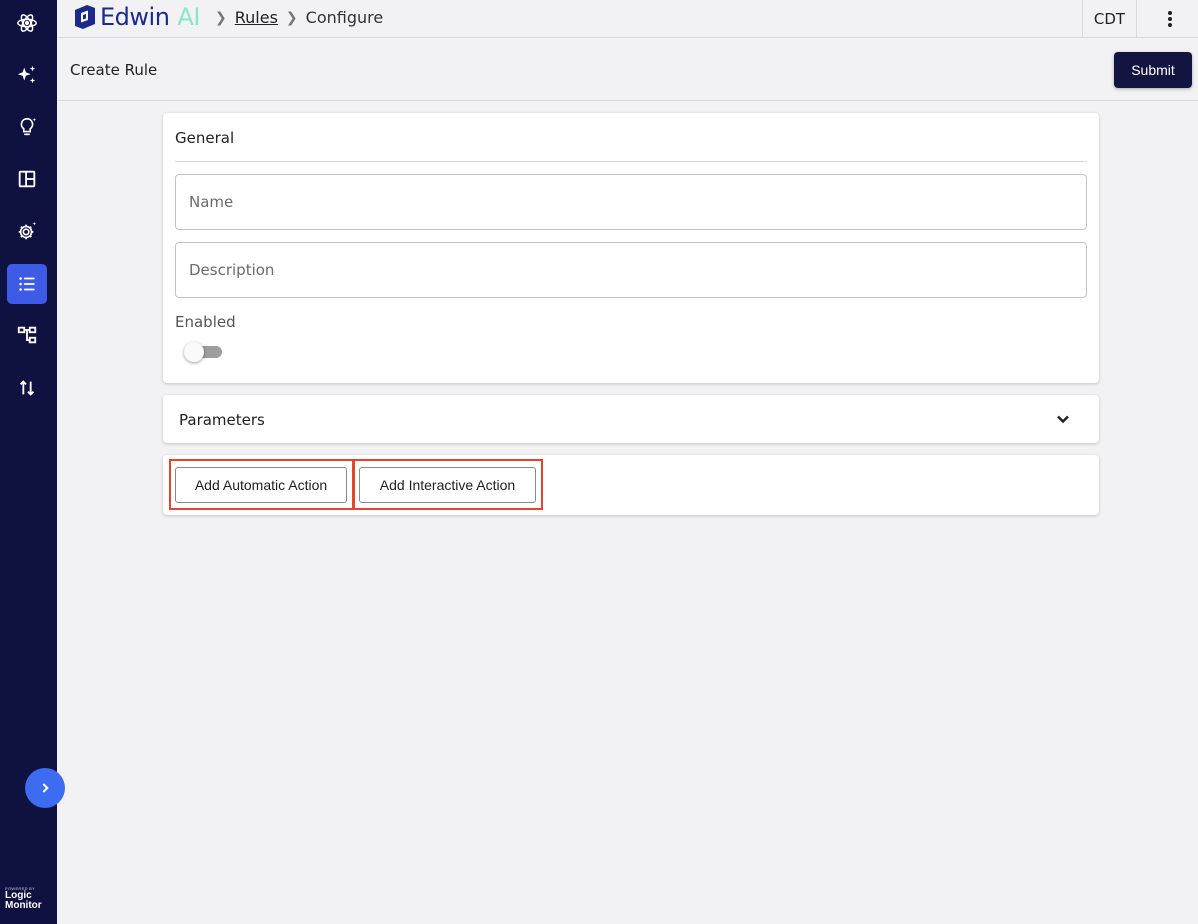 The width and height of the screenshot is (1198, 924). I want to click on breadcrumb-rules-link: Rules, so click(256, 17).